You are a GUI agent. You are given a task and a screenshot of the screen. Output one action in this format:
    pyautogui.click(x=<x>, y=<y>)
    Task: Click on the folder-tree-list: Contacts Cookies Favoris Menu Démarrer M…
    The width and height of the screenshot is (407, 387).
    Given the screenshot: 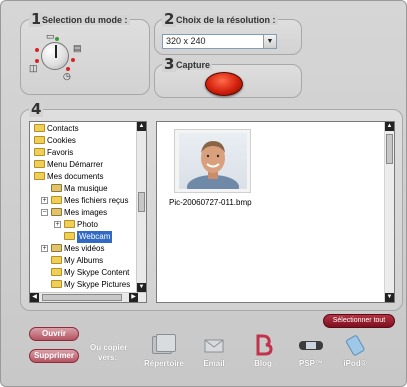 What is the action you would take?
    pyautogui.click(x=83, y=207)
    